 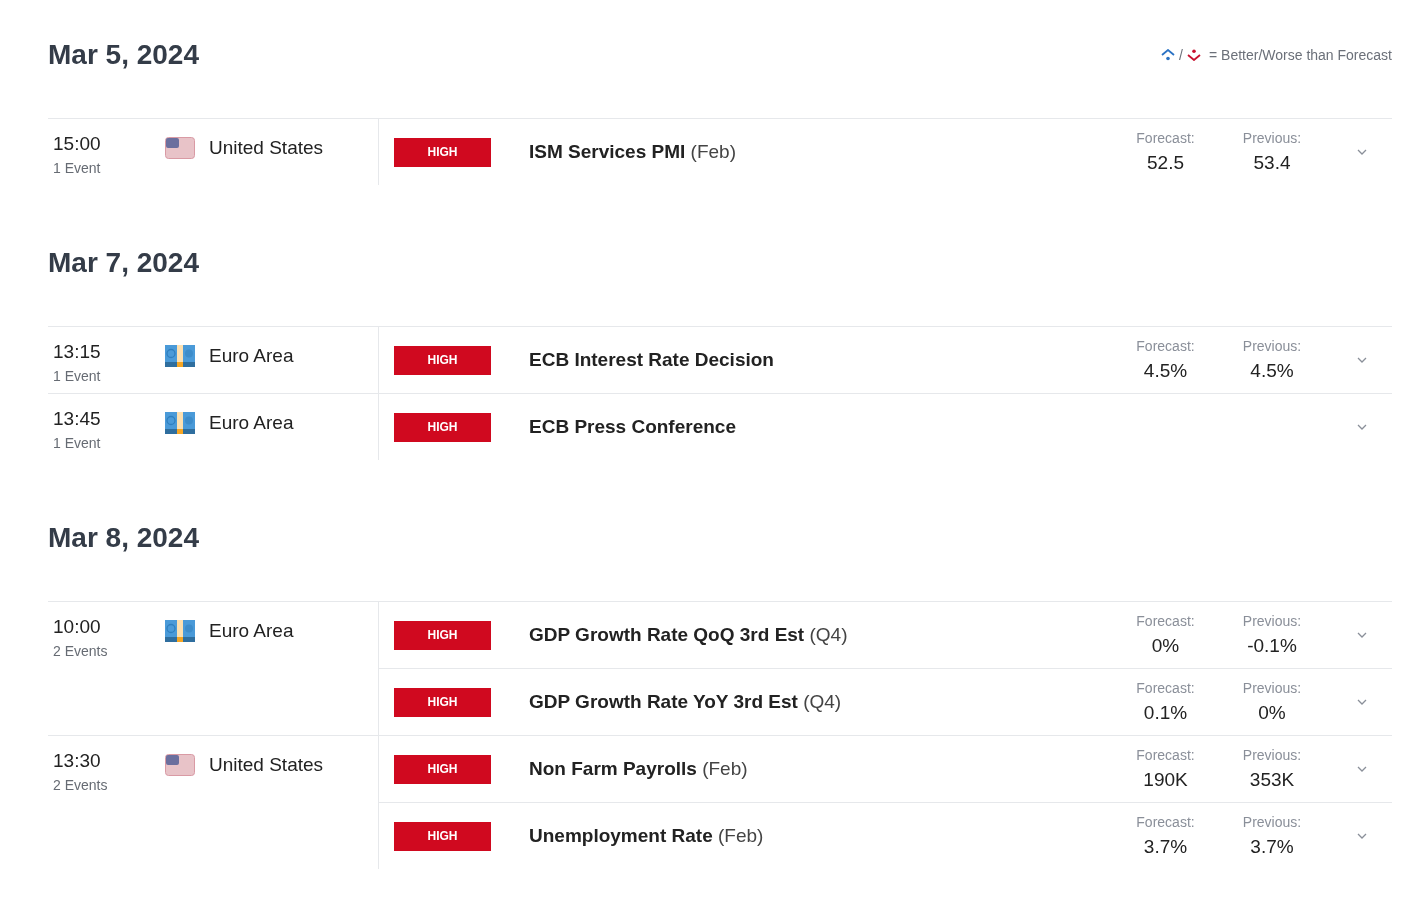 What do you see at coordinates (123, 263) in the screenshot?
I see `date-heading: Mar 7, 2024` at bounding box center [123, 263].